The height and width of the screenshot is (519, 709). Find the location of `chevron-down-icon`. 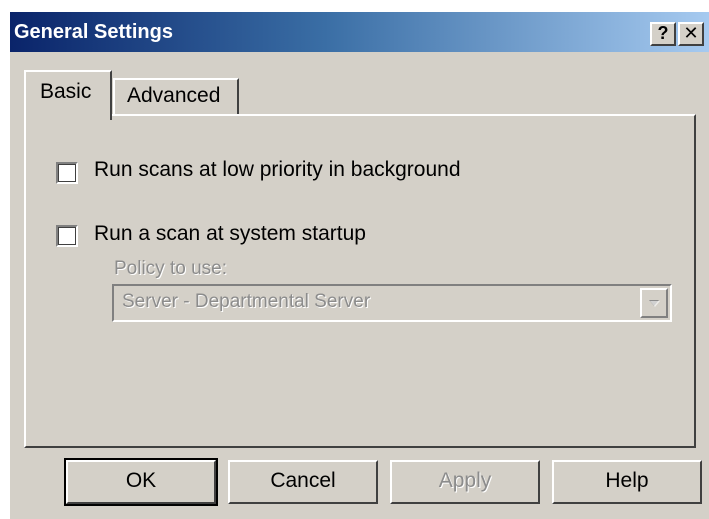

chevron-down-icon is located at coordinates (654, 303).